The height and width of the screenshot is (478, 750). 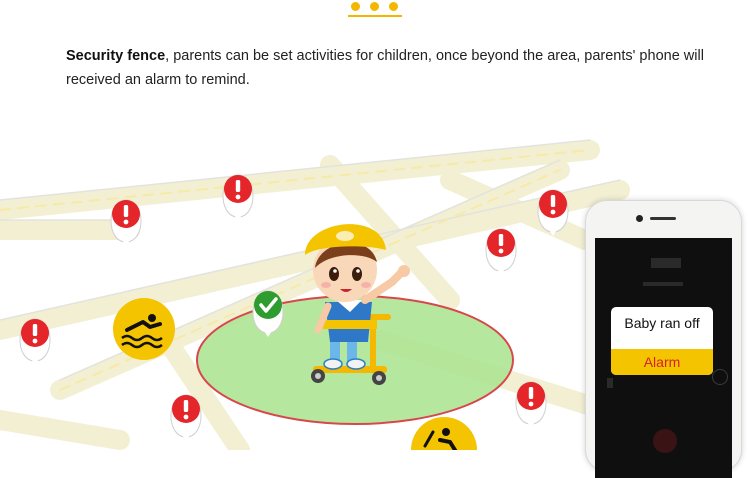 I want to click on decline-call-icon, so click(x=665, y=441).